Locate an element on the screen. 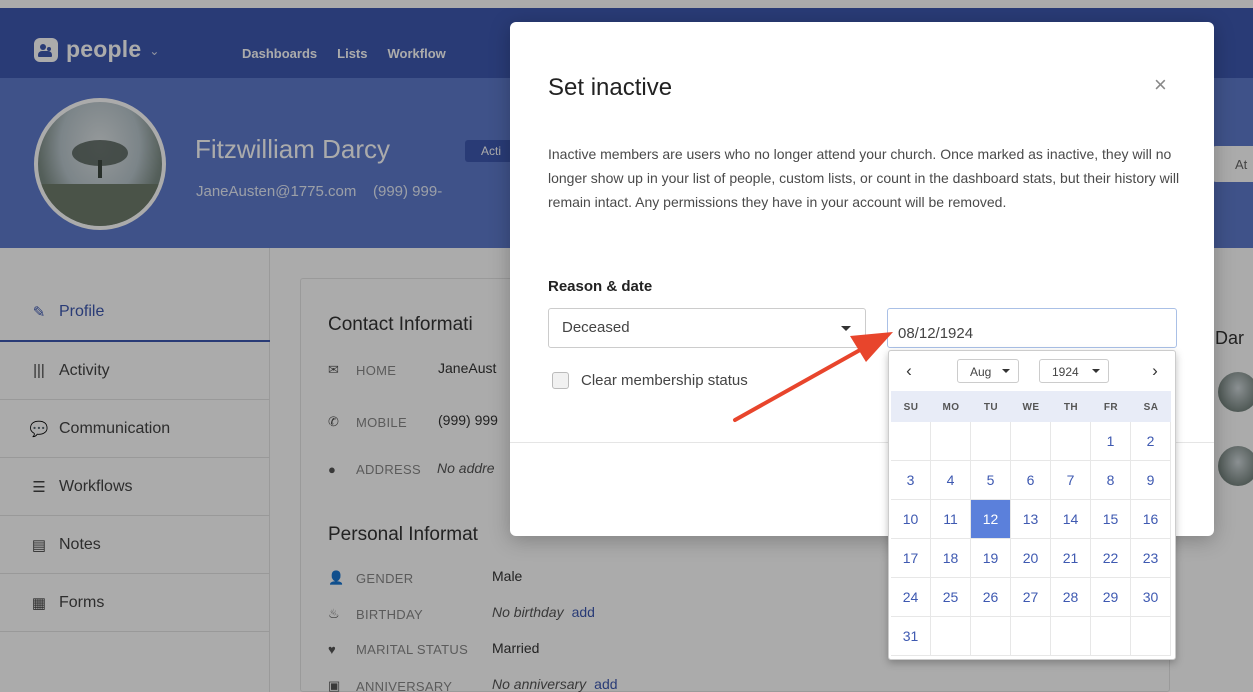  calendar-day: 25 is located at coordinates (951, 597).